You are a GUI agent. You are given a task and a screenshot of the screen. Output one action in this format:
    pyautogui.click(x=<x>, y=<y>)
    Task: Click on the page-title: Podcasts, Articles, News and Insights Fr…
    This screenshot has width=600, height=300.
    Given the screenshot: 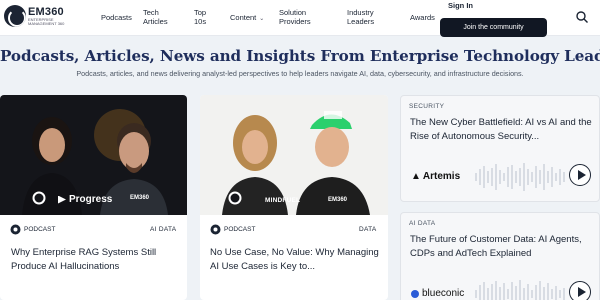 What is the action you would take?
    pyautogui.click(x=300, y=56)
    